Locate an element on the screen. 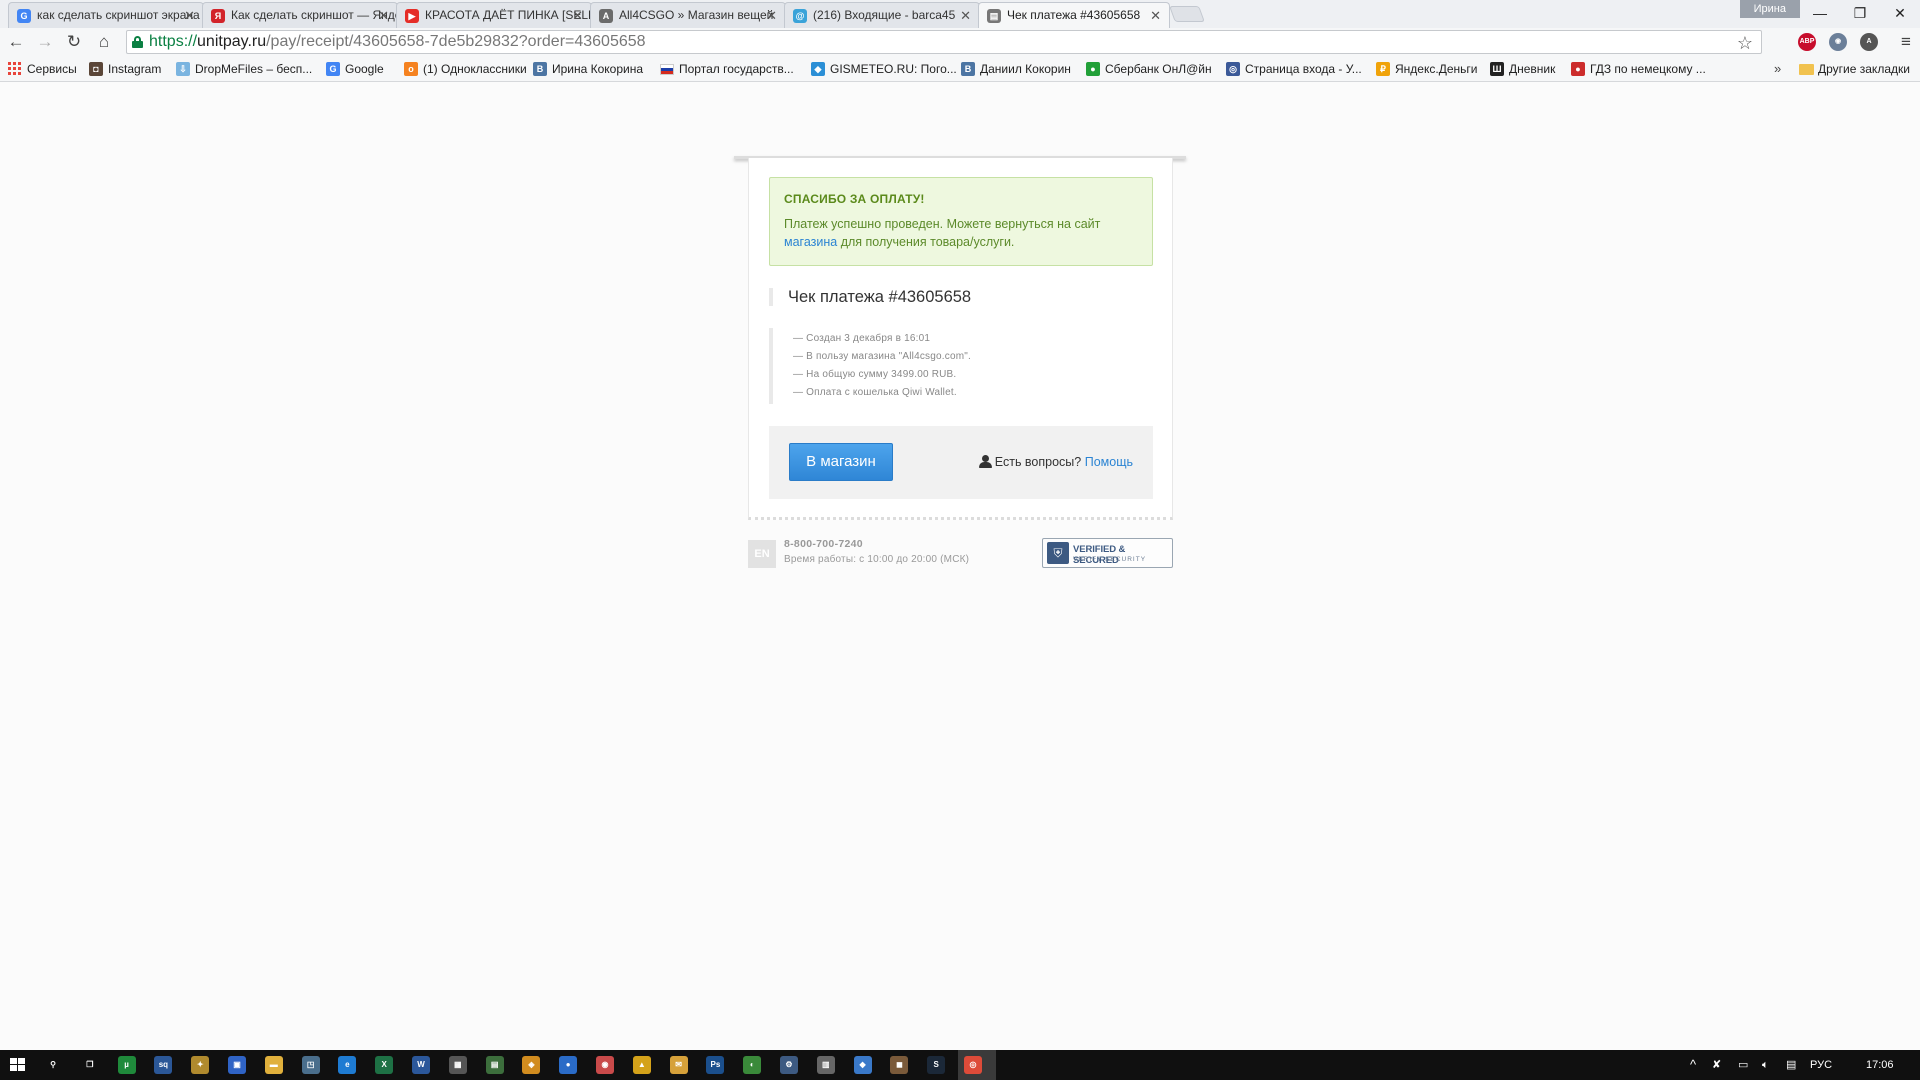 This screenshot has width=1920, height=1080. restore-icon: ❐ is located at coordinates (1860, 13).